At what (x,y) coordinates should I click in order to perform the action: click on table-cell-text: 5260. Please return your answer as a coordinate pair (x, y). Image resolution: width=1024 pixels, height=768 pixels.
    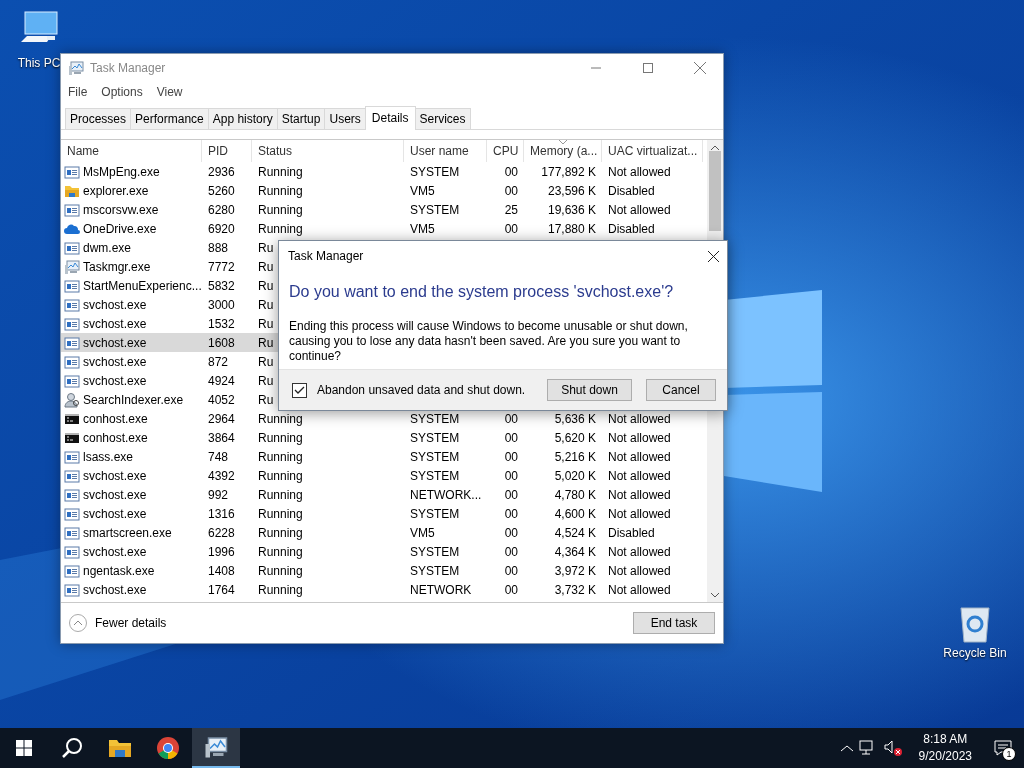
    Looking at the image, I should click on (221, 190).